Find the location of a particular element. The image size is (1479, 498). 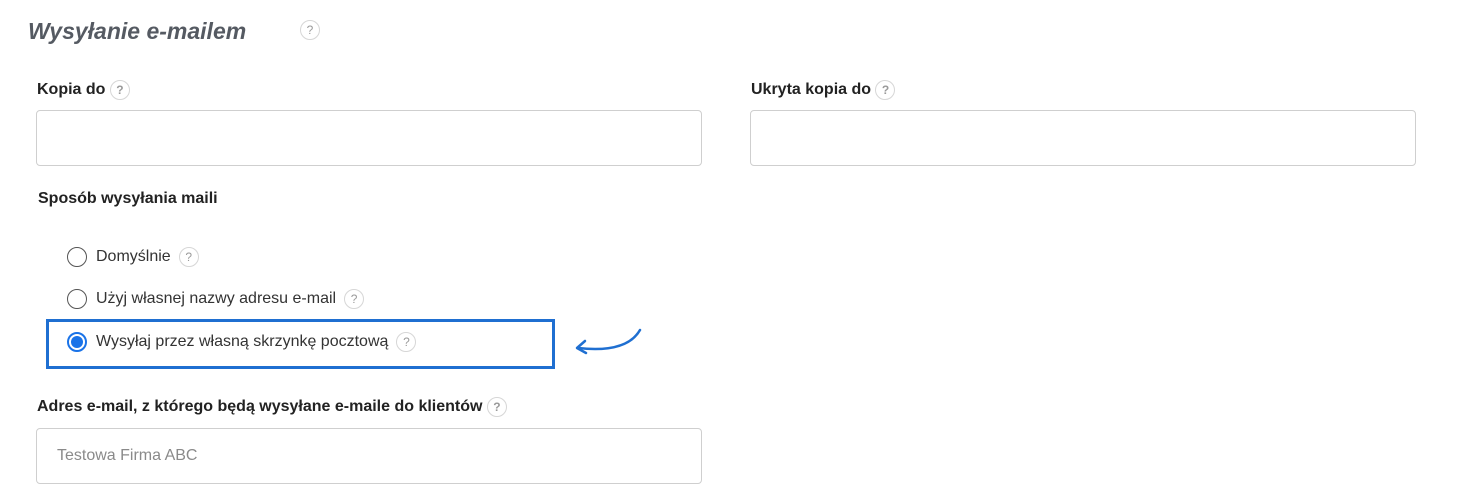

bcc-input is located at coordinates (1083, 138).